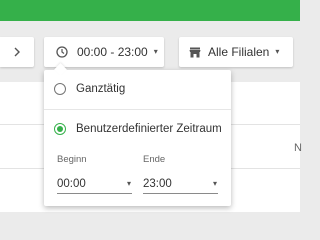 This screenshot has width=320, height=240. Describe the element at coordinates (149, 129) in the screenshot. I see `option-custom-range-label: Benutzerdefinierter Zeitraum` at that location.